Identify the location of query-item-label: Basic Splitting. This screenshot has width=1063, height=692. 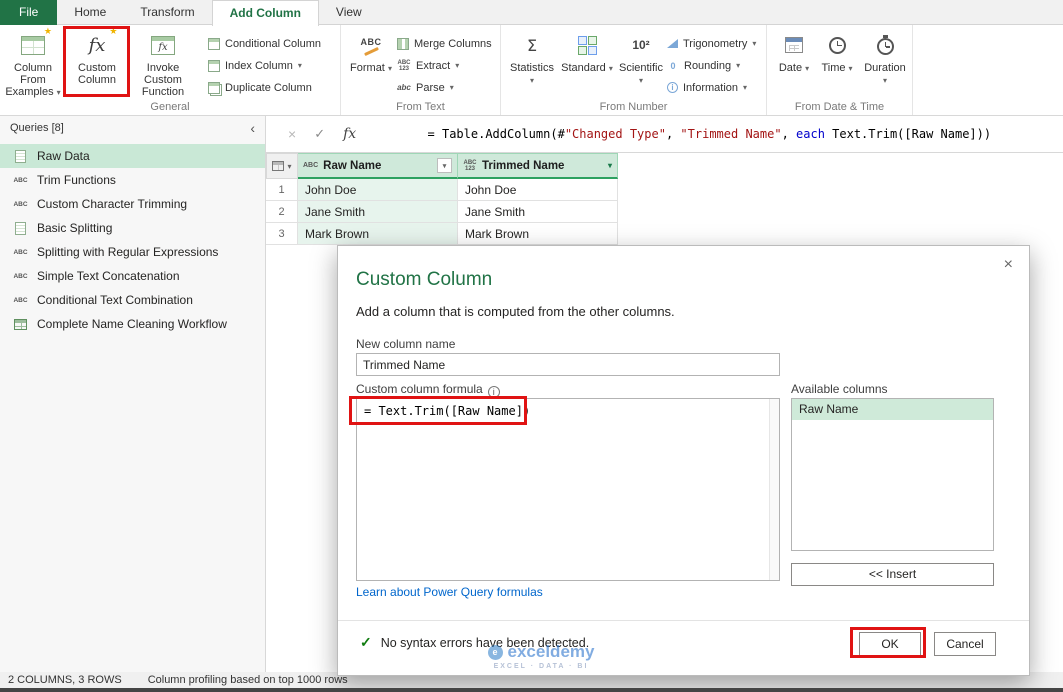
(75, 228).